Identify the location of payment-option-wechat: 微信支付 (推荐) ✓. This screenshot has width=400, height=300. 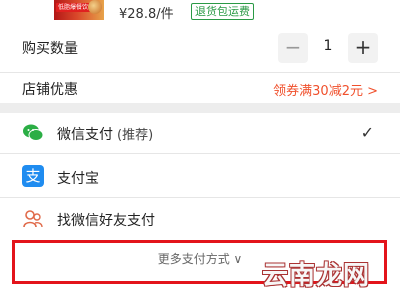
(200, 133).